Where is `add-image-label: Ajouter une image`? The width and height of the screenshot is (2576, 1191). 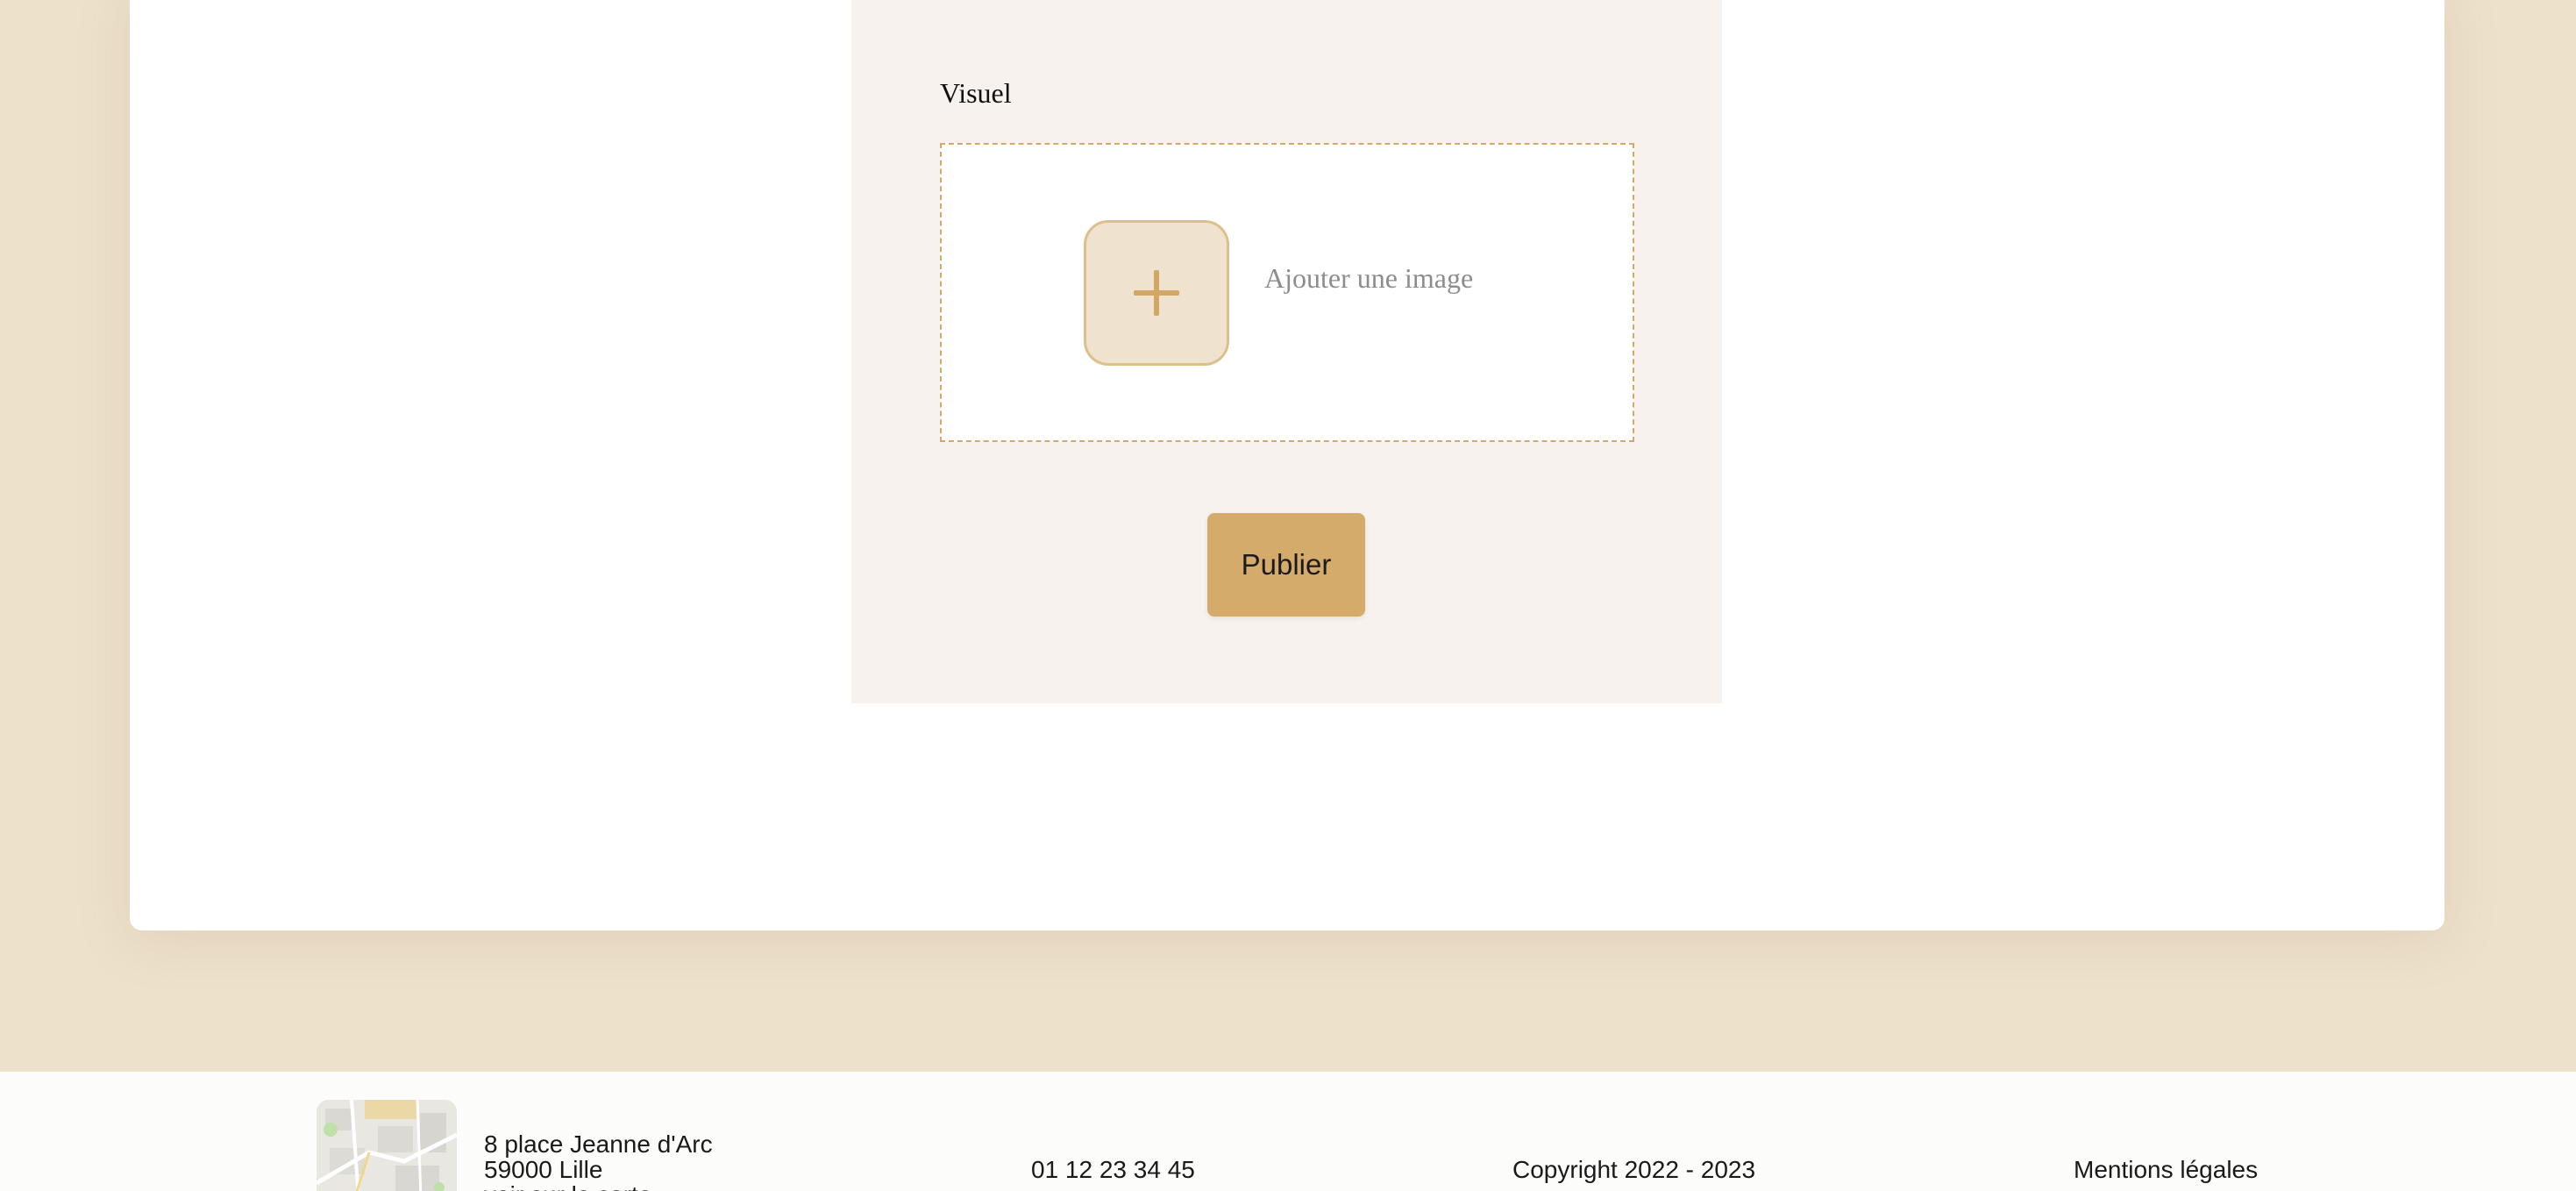
add-image-label: Ajouter une image is located at coordinates (1369, 278).